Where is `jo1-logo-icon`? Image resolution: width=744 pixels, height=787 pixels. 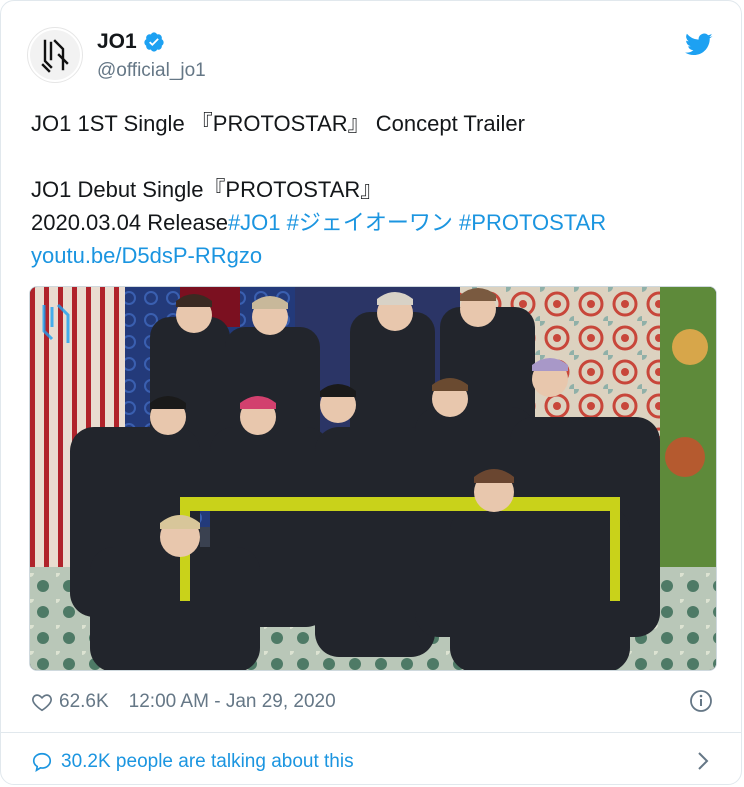
jo1-logo-icon is located at coordinates (55, 55).